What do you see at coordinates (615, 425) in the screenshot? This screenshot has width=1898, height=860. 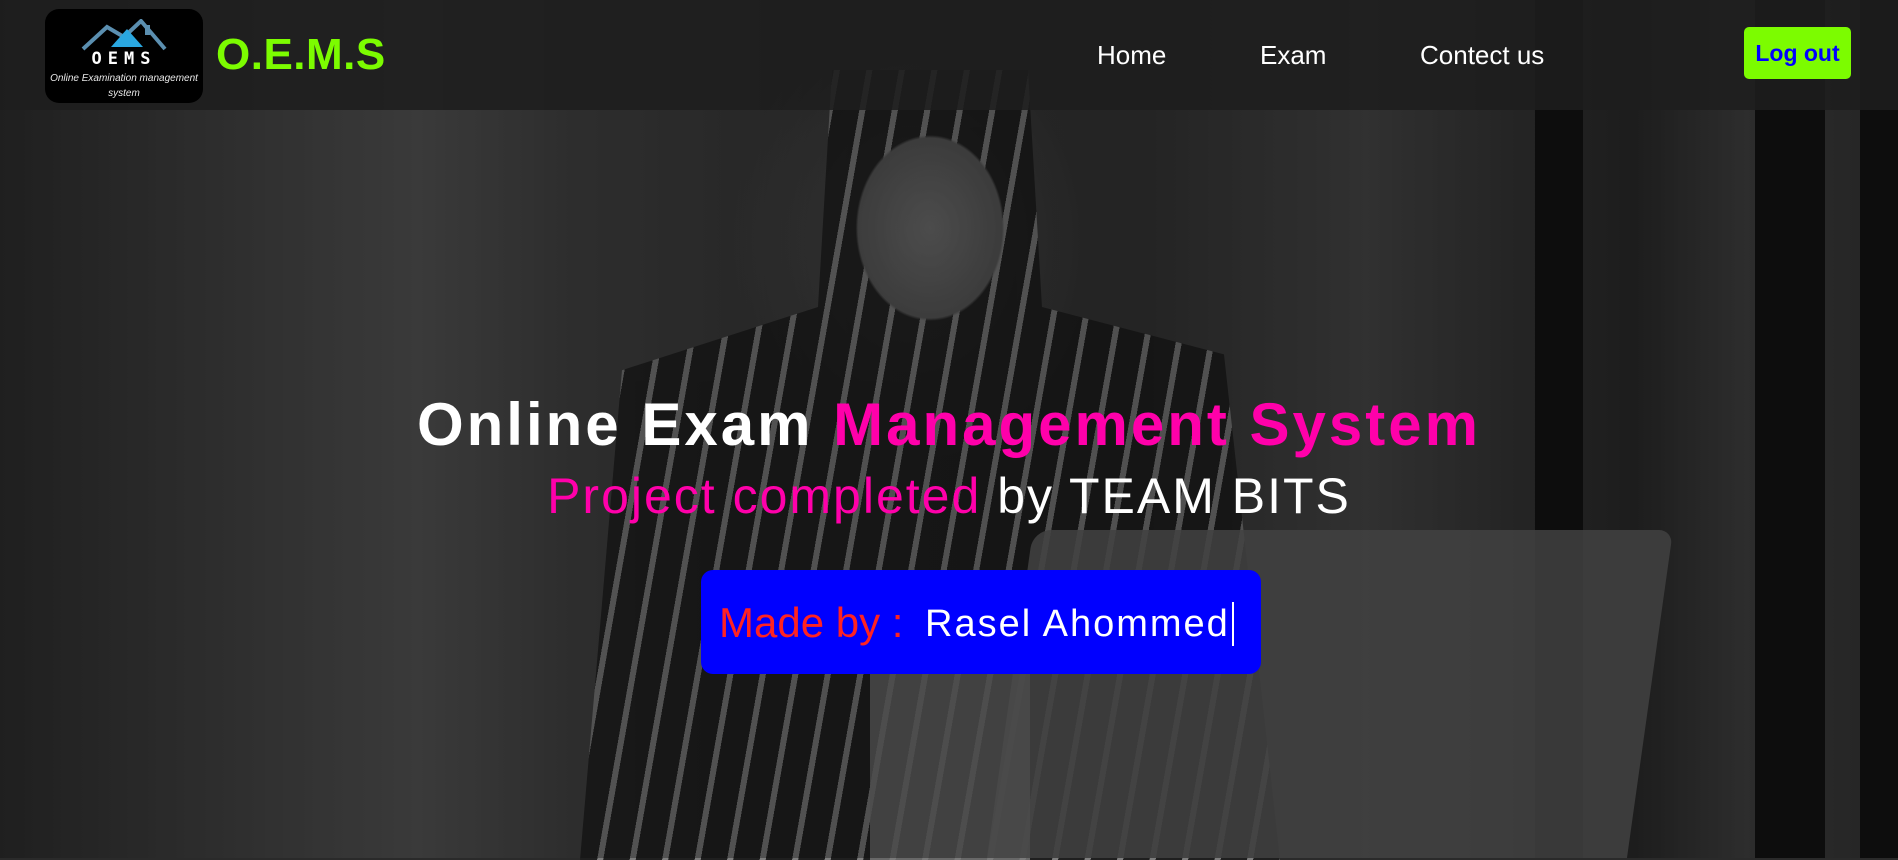 I see `hero-title-part1: Online Exam` at bounding box center [615, 425].